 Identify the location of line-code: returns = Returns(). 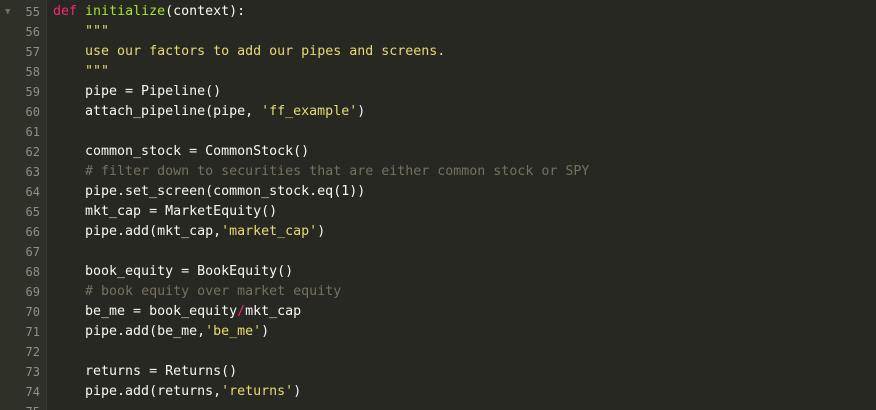
(145, 372).